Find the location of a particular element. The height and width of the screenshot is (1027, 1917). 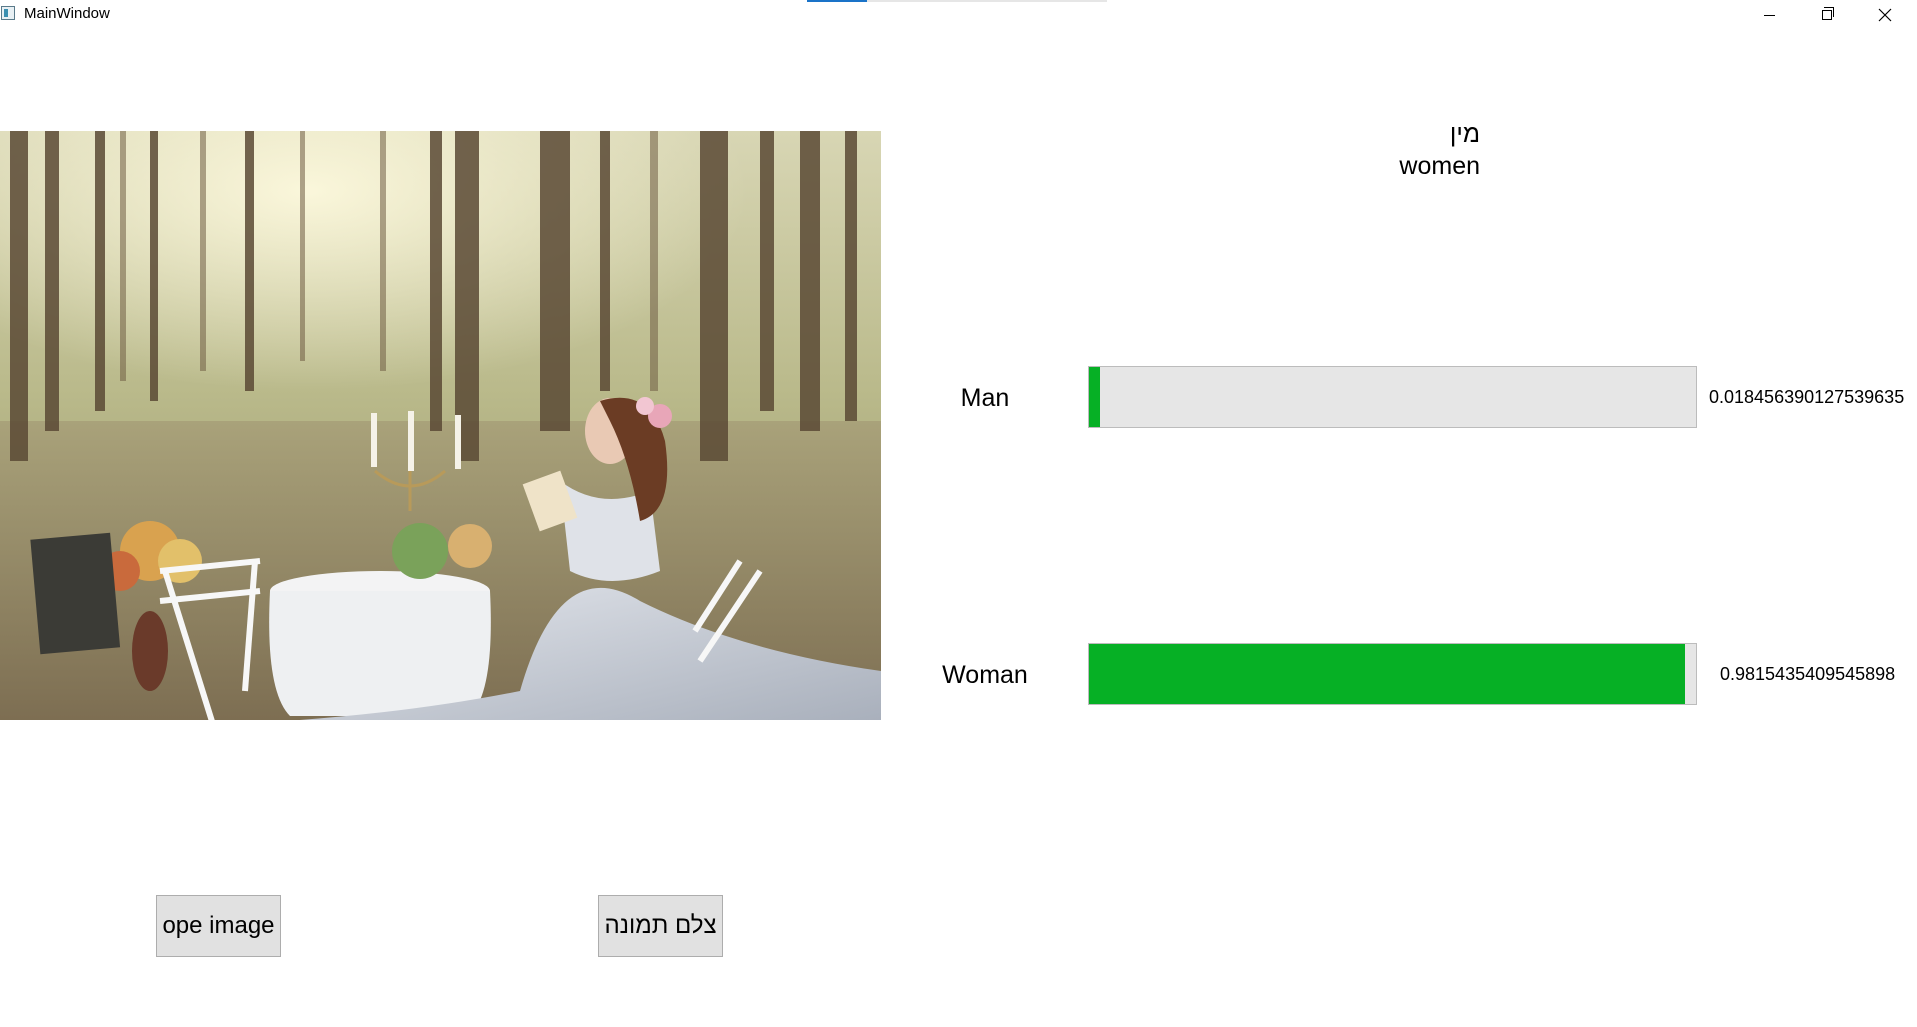

woman-probability-value: 0.9815435409545898 is located at coordinates (1808, 674).